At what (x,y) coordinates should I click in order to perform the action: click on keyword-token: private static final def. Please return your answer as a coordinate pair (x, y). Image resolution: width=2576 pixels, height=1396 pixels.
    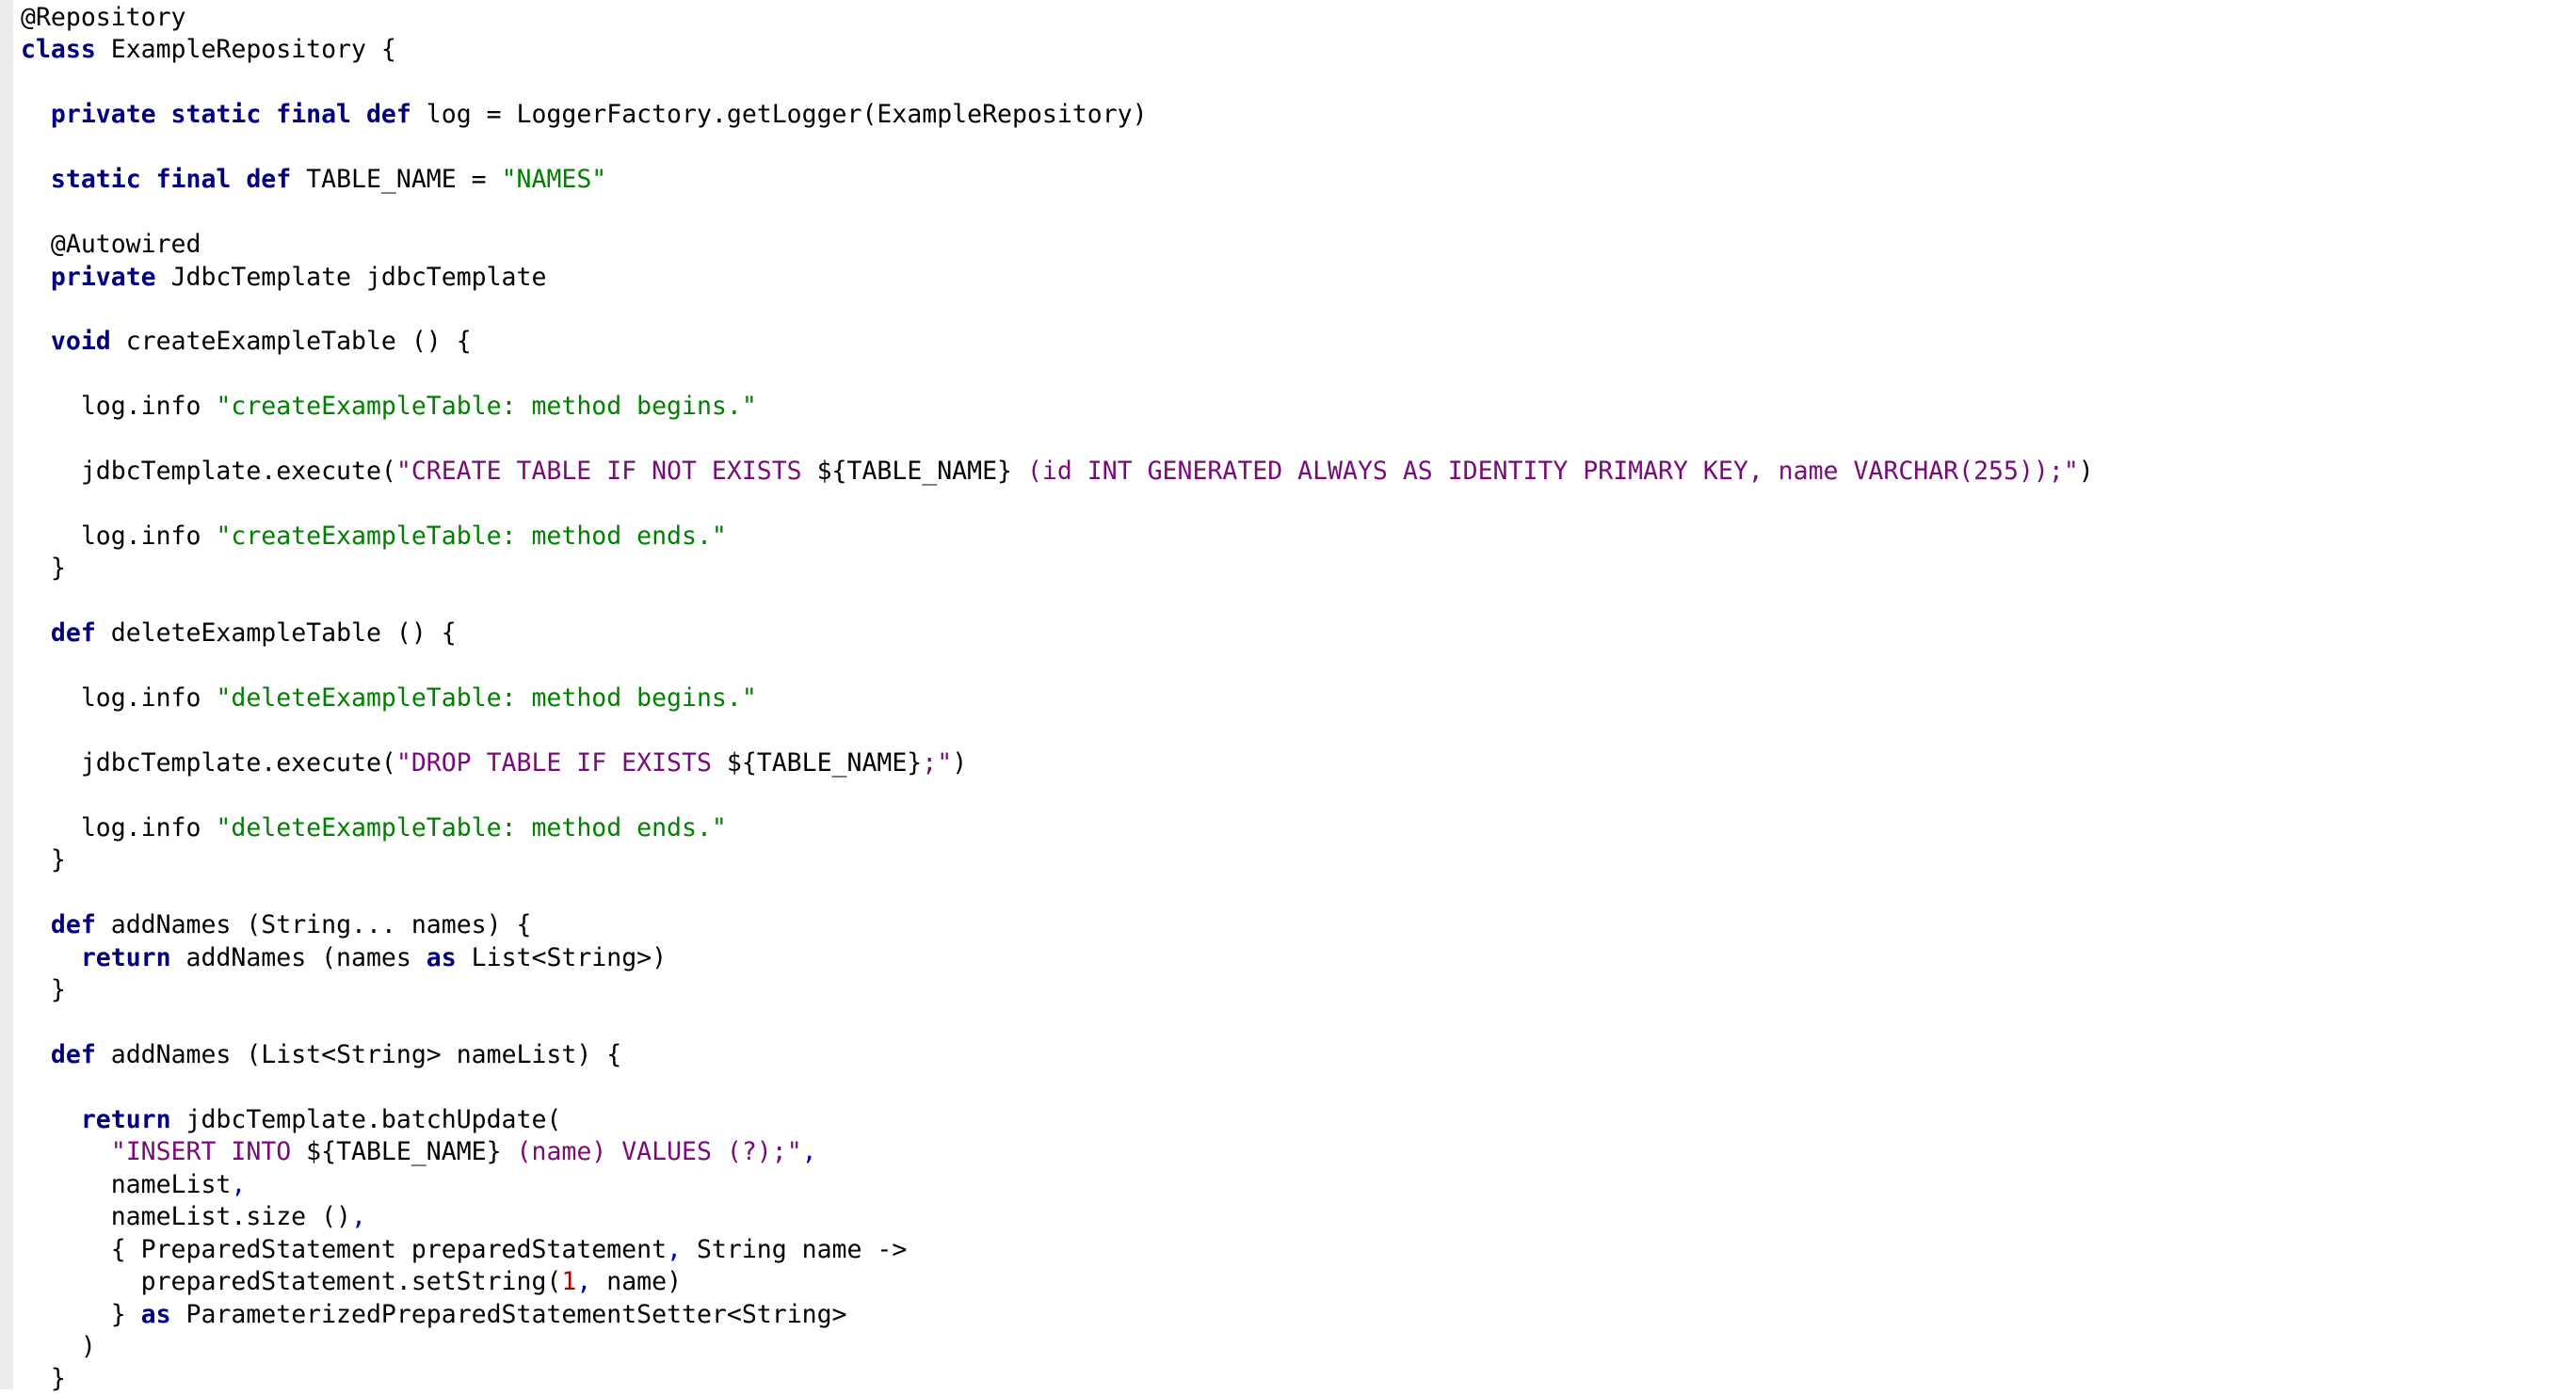
    Looking at the image, I should click on (230, 115).